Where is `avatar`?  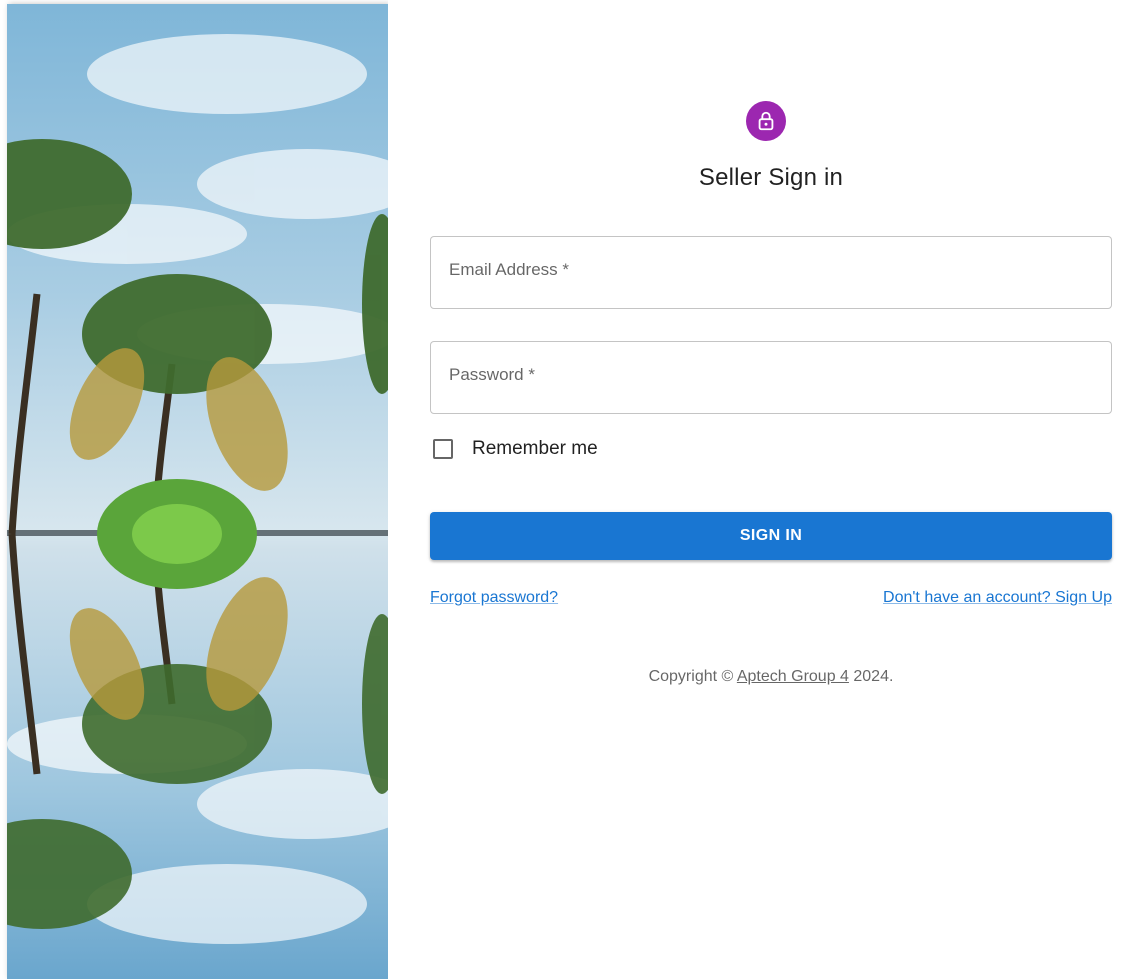 avatar is located at coordinates (766, 121).